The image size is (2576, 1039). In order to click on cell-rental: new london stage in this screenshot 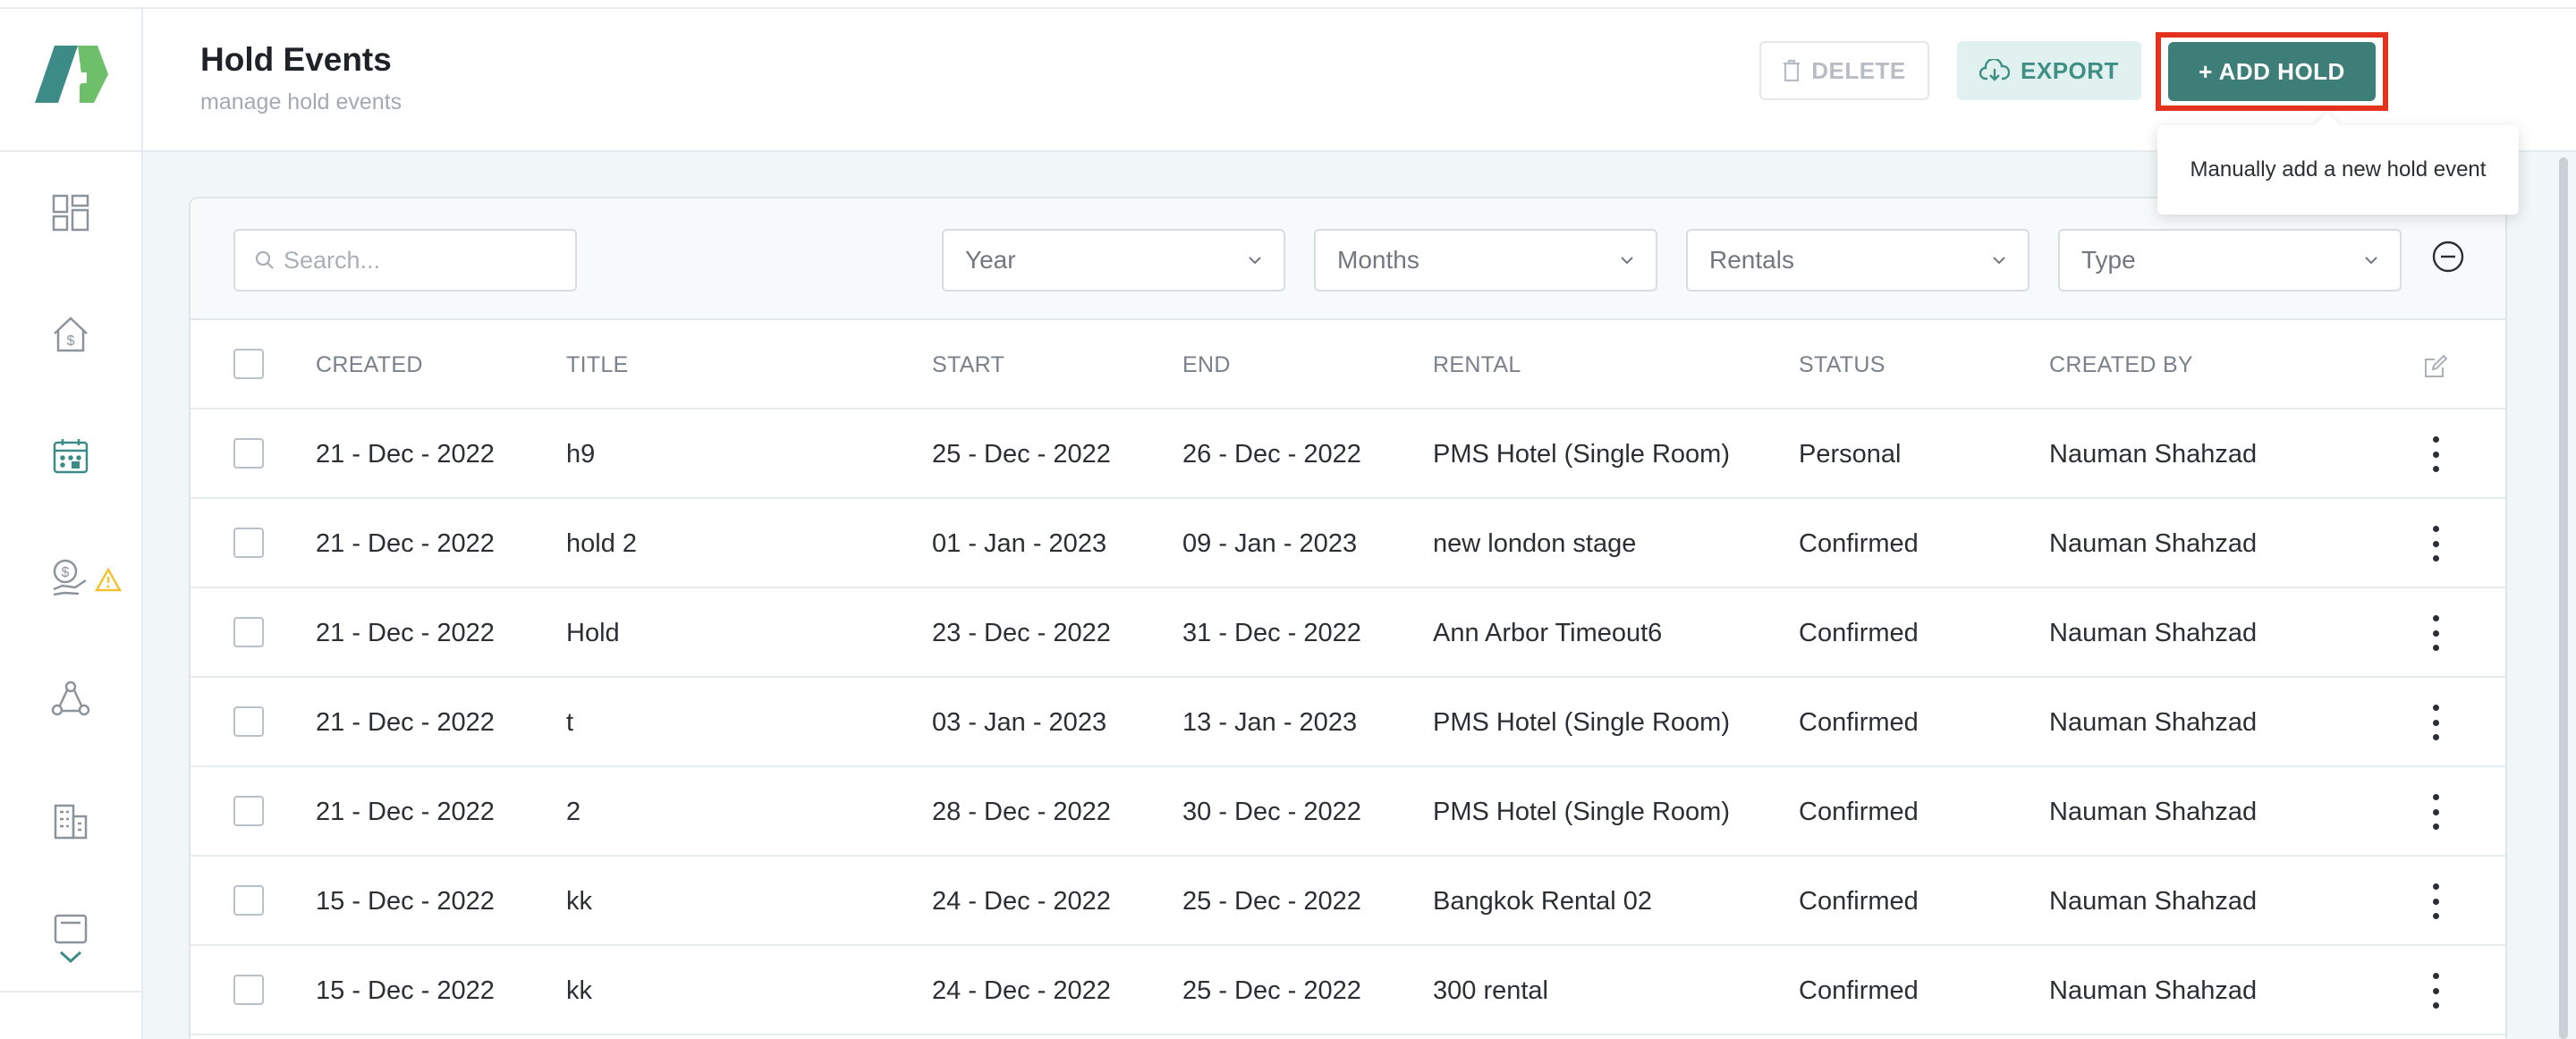, I will do `click(1535, 543)`.